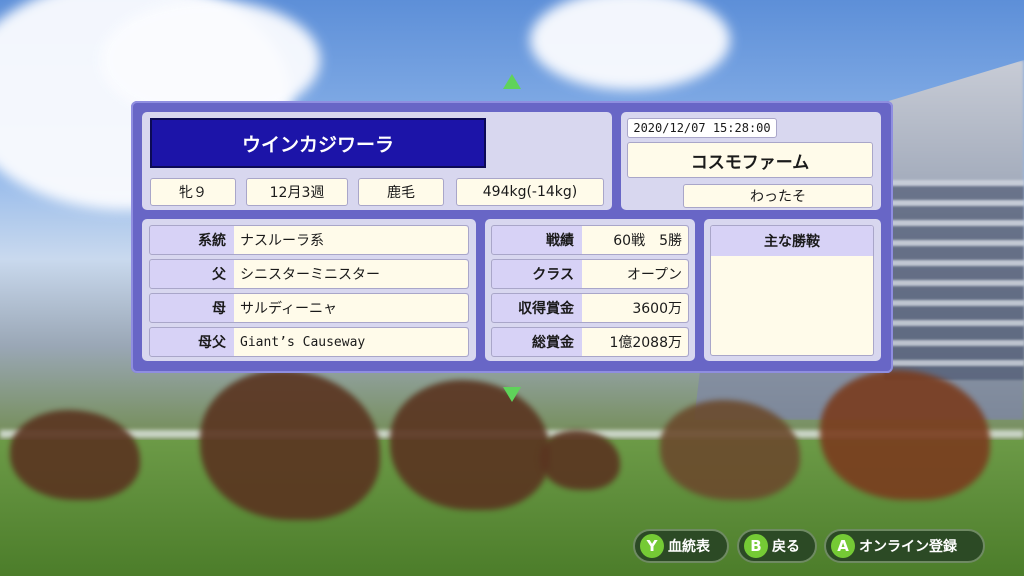  Describe the element at coordinates (297, 192) in the screenshot. I see `birth-week-field: 12月3週` at that location.